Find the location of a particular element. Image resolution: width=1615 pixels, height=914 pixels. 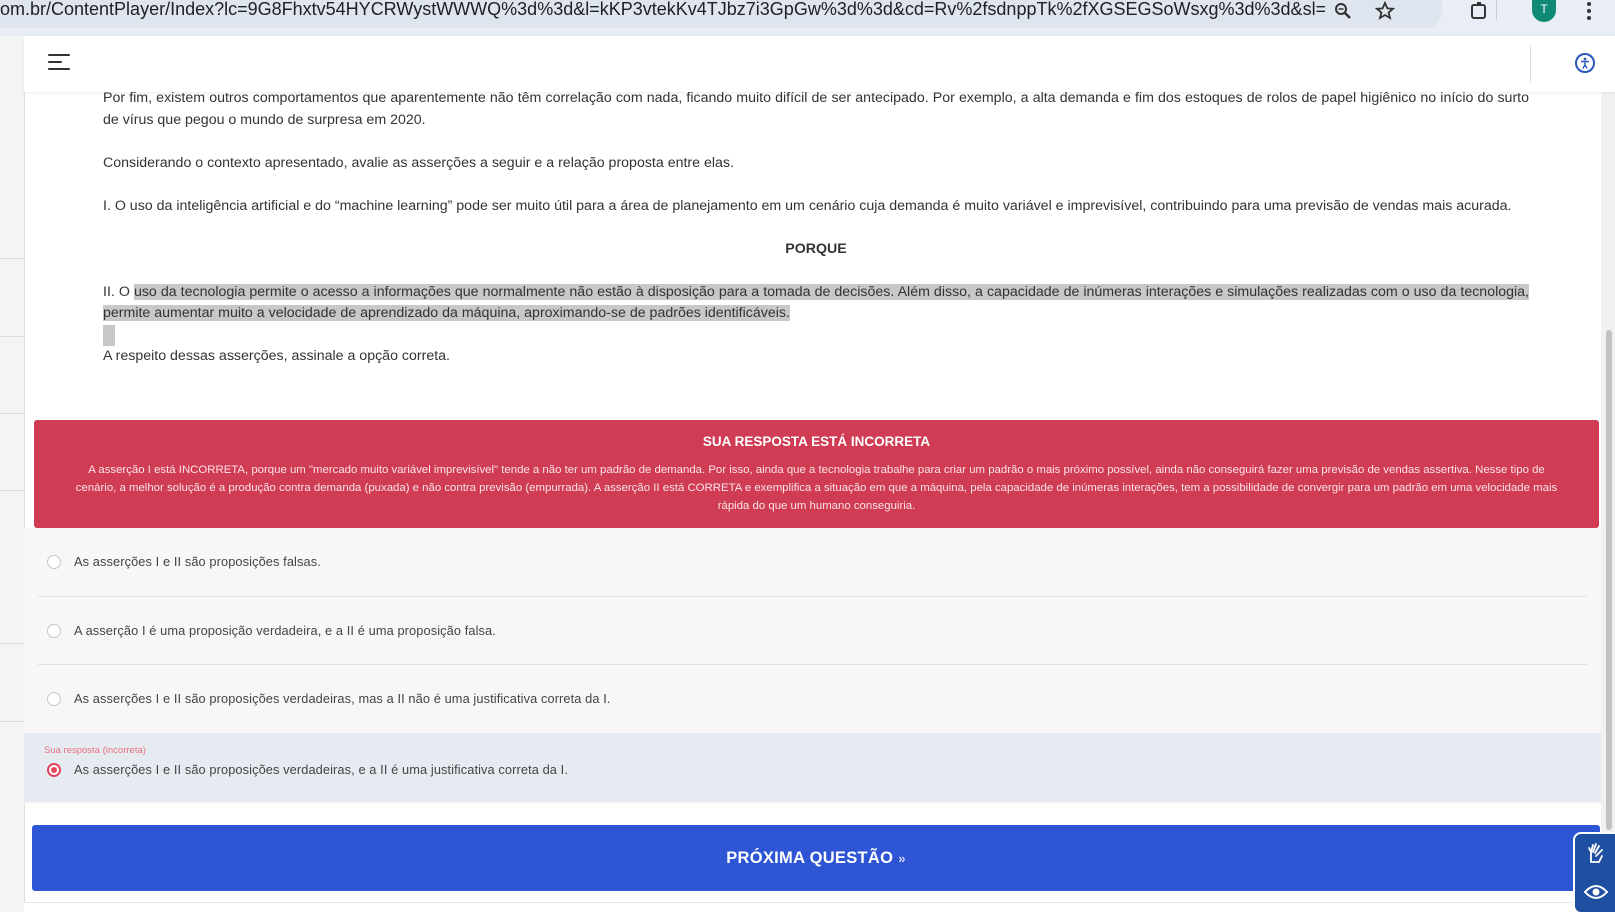

your-answer-note: Sua resposta (incorreta) is located at coordinates (95, 750).